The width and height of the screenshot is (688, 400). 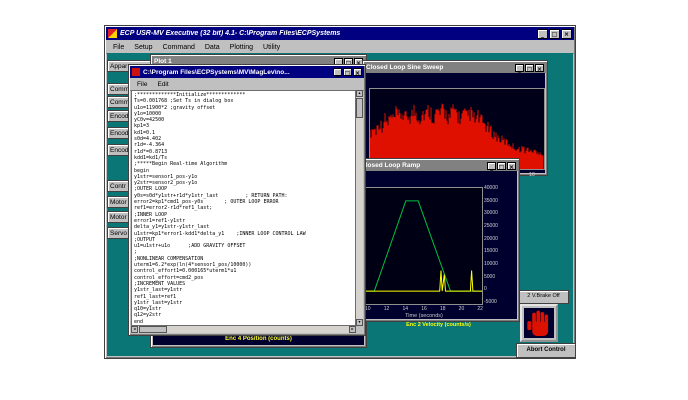 What do you see at coordinates (212, 47) in the screenshot?
I see `menu-item: Data` at bounding box center [212, 47].